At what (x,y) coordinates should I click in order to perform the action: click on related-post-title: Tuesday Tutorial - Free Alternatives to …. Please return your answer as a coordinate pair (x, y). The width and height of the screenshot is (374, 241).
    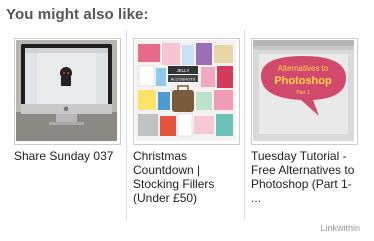
    Looking at the image, I should click on (305, 177).